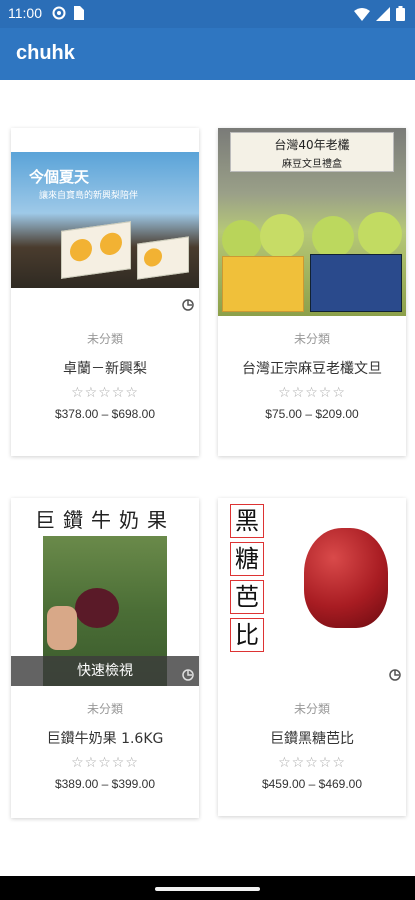 The height and width of the screenshot is (900, 415). What do you see at coordinates (105, 414) in the screenshot?
I see `product-price: $378.00 – $698.00` at bounding box center [105, 414].